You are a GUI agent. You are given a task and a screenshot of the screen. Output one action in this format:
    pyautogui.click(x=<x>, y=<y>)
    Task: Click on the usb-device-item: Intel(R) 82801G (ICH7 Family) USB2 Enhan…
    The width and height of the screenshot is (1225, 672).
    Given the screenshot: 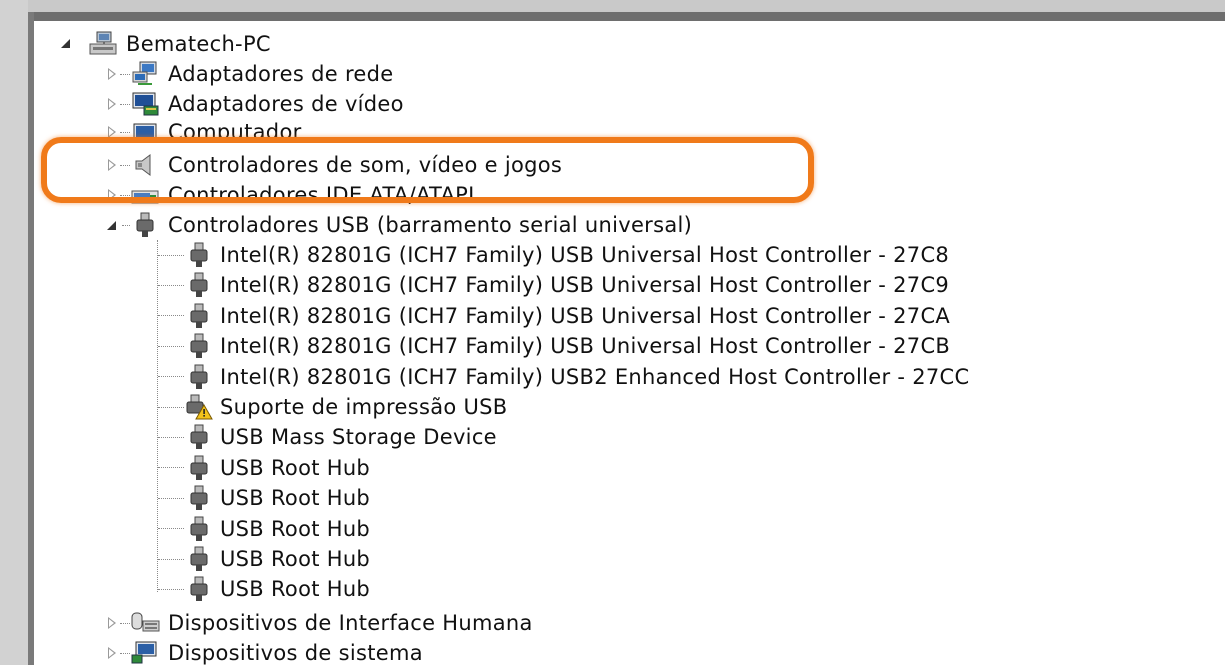 What is the action you would take?
    pyautogui.click(x=563, y=377)
    